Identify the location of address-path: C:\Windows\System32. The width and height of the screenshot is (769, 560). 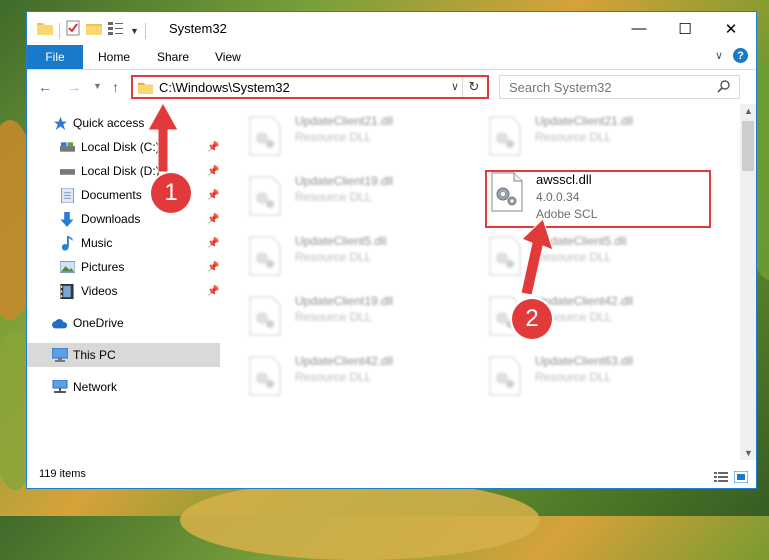
(224, 87).